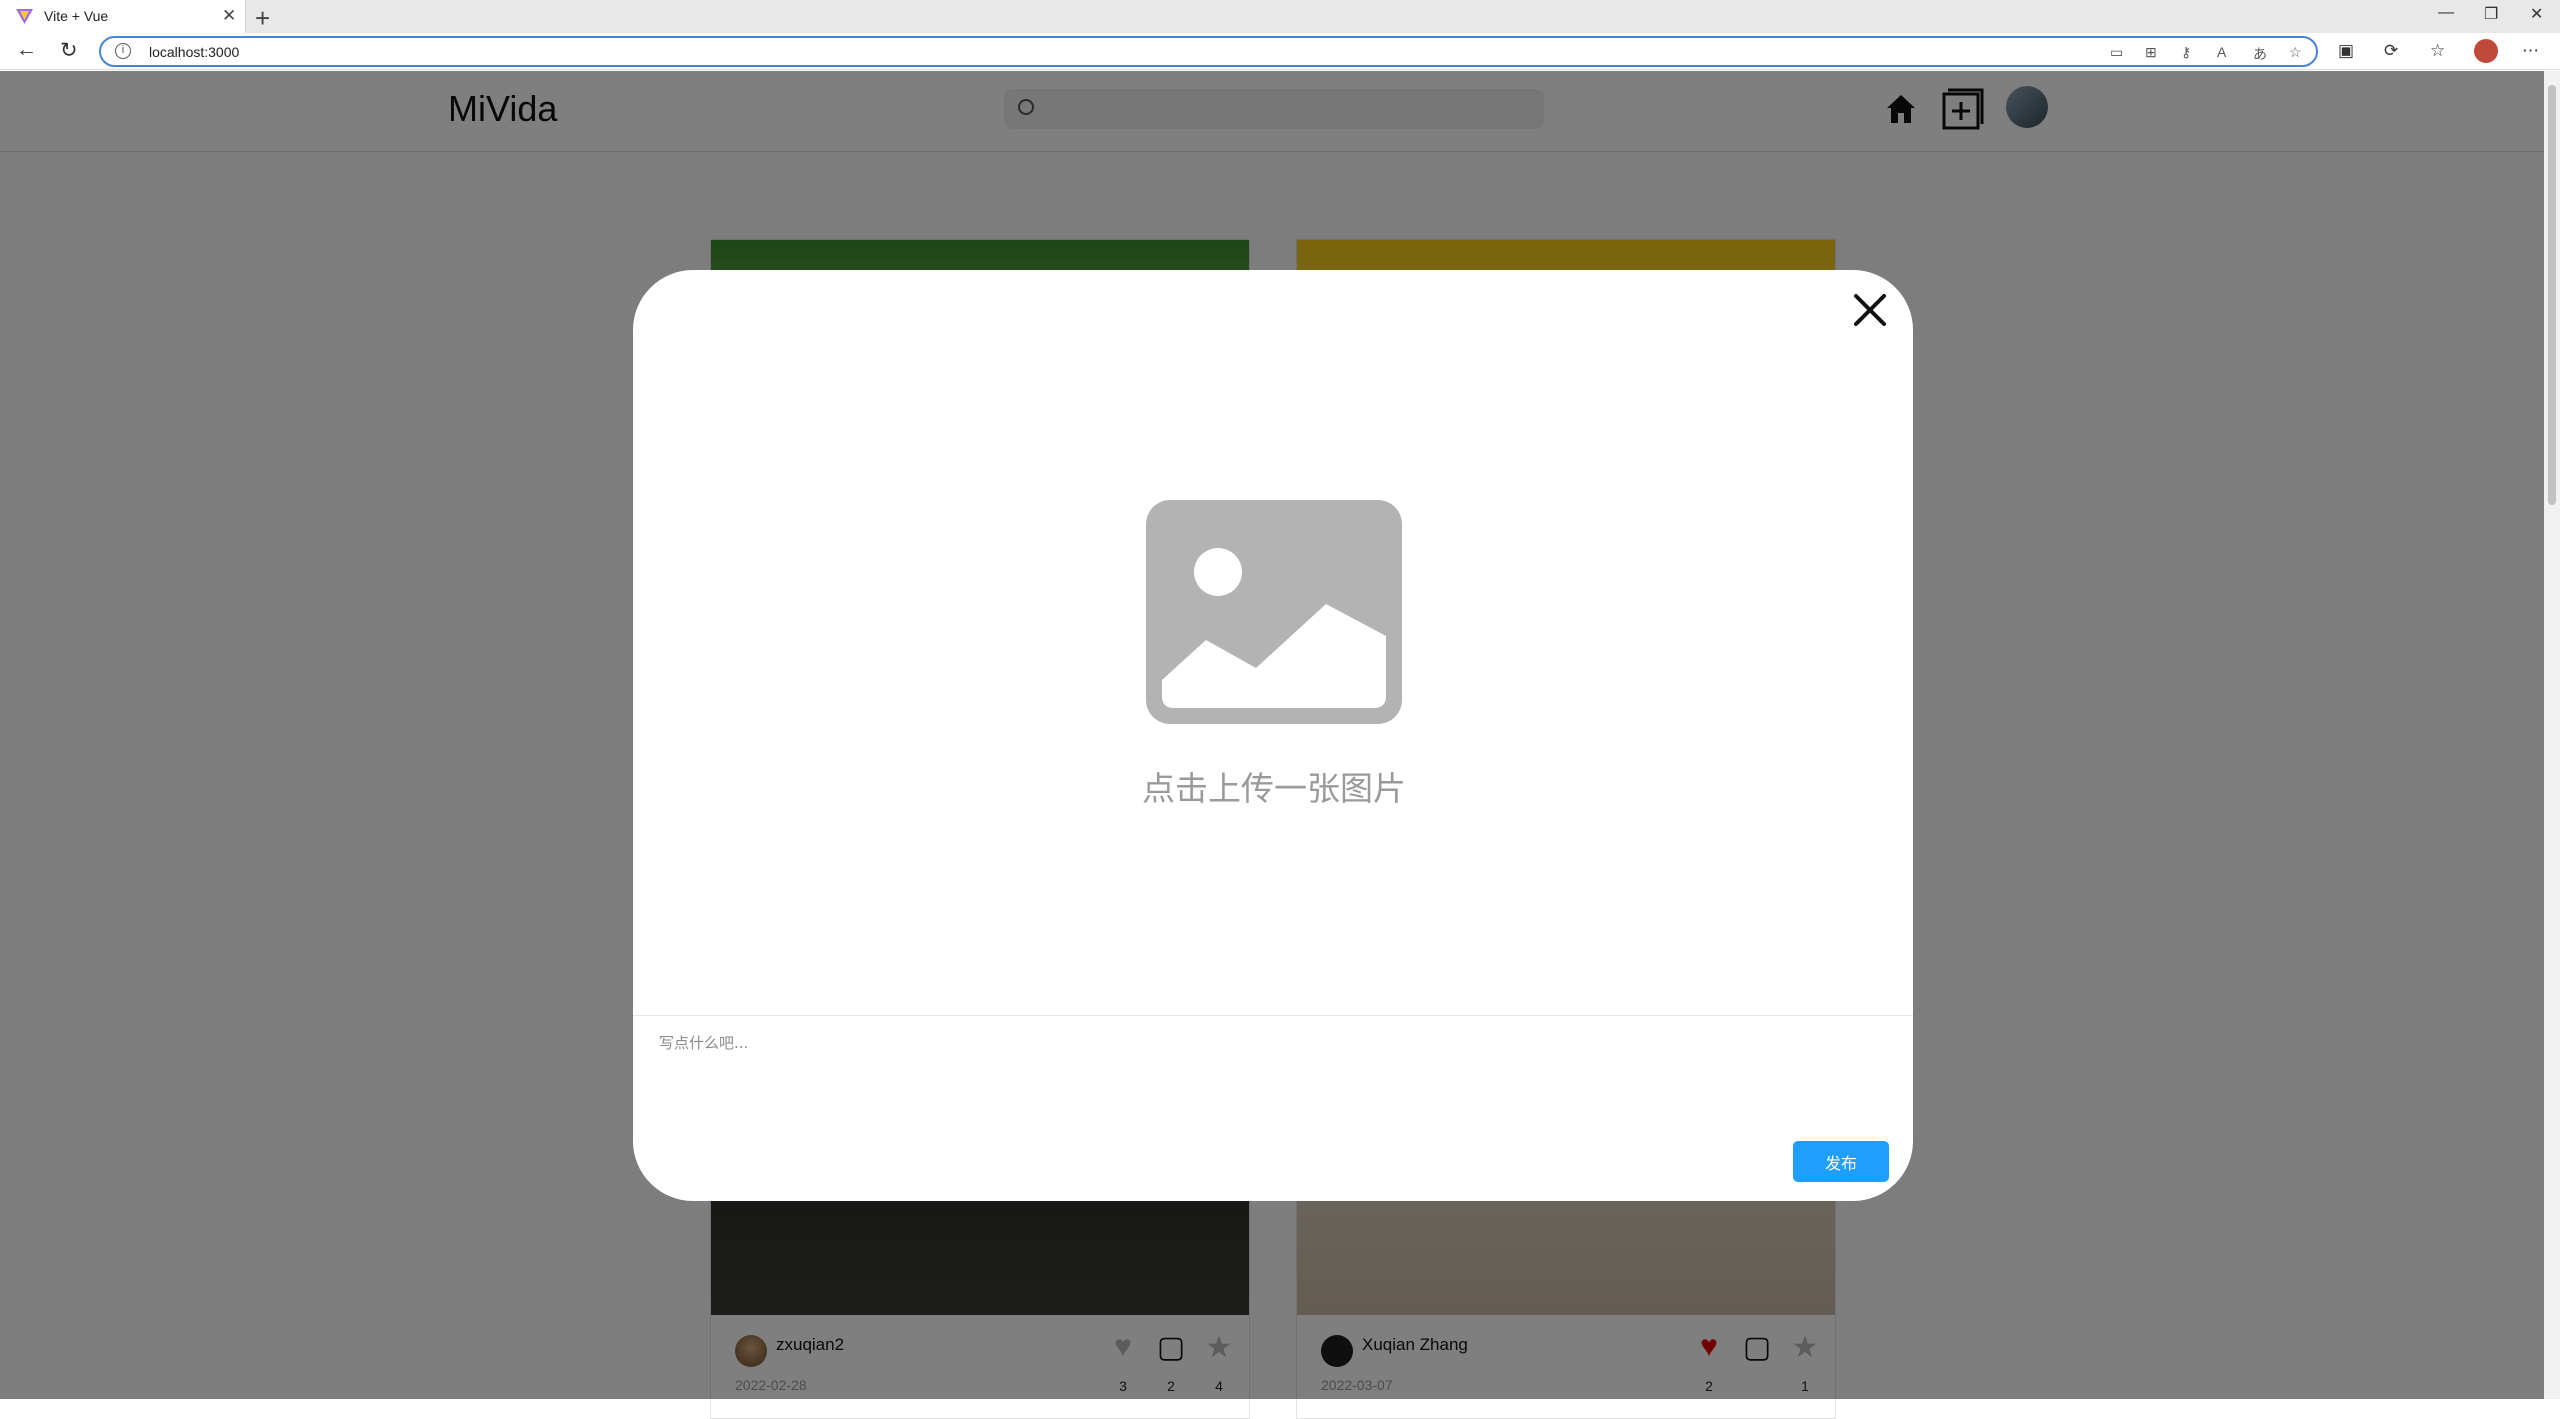  I want to click on favorites-icon: ☆, so click(2437, 51).